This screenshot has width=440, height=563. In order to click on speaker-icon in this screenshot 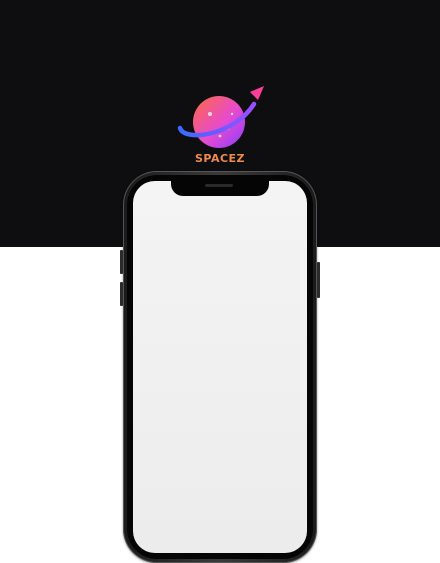, I will do `click(219, 185)`.